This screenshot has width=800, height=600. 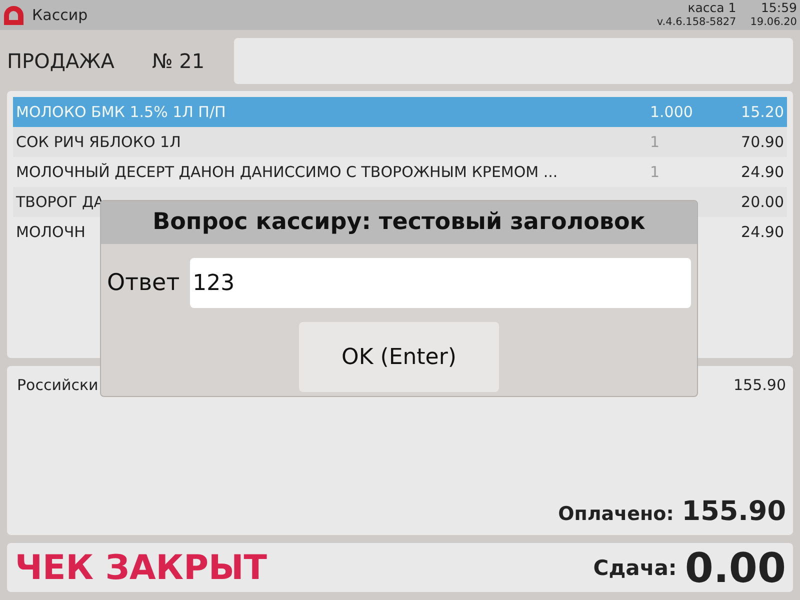 What do you see at coordinates (179, 61) in the screenshot?
I see `receipt-number: № 21` at bounding box center [179, 61].